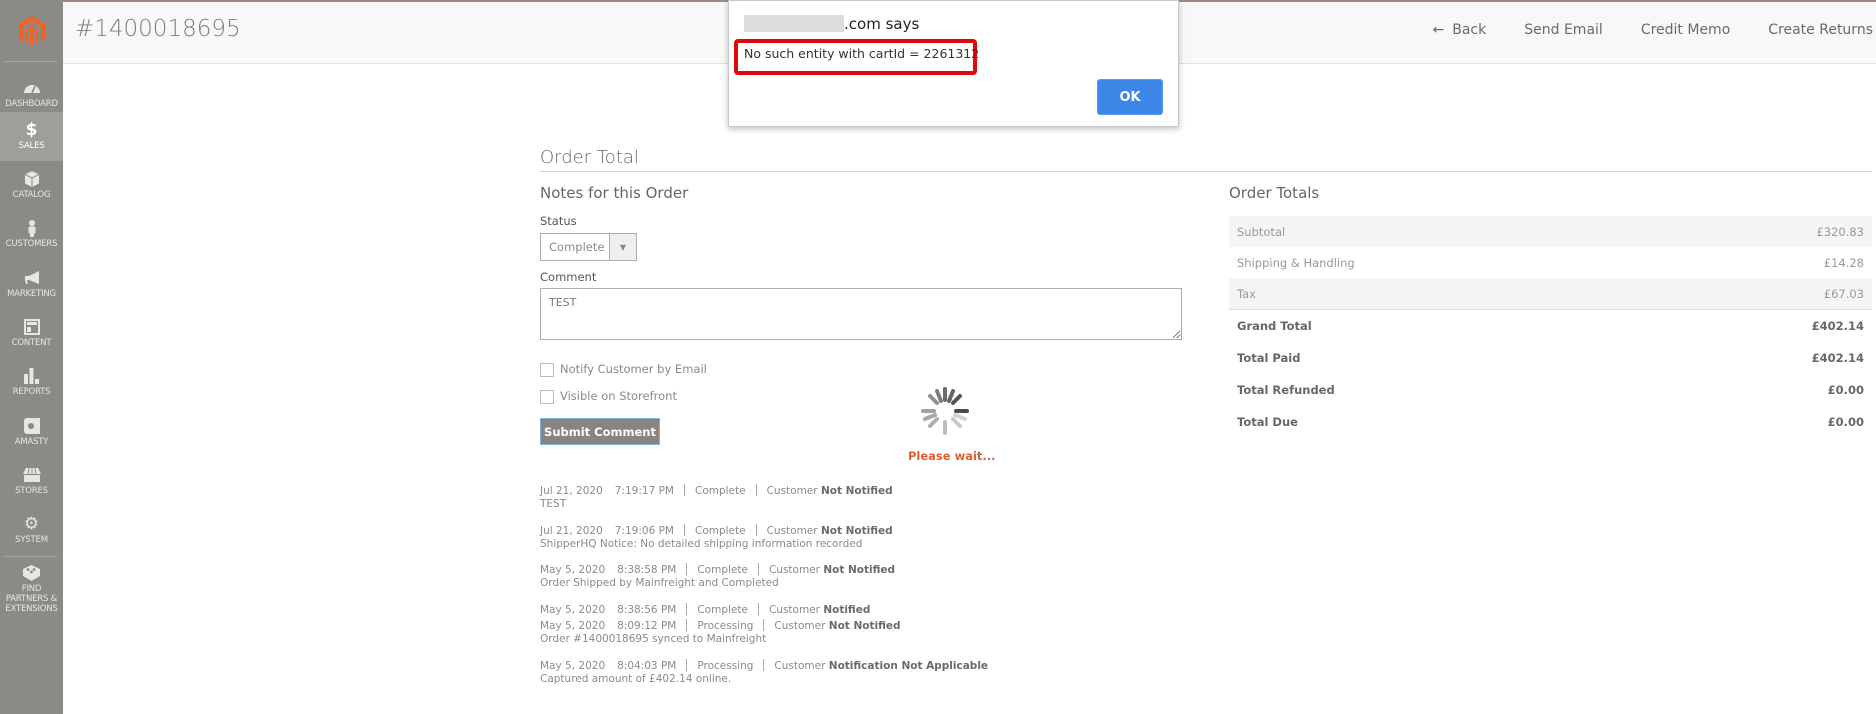 The width and height of the screenshot is (1876, 714). Describe the element at coordinates (31, 540) in the screenshot. I see `sidebar-item-label: System` at that location.